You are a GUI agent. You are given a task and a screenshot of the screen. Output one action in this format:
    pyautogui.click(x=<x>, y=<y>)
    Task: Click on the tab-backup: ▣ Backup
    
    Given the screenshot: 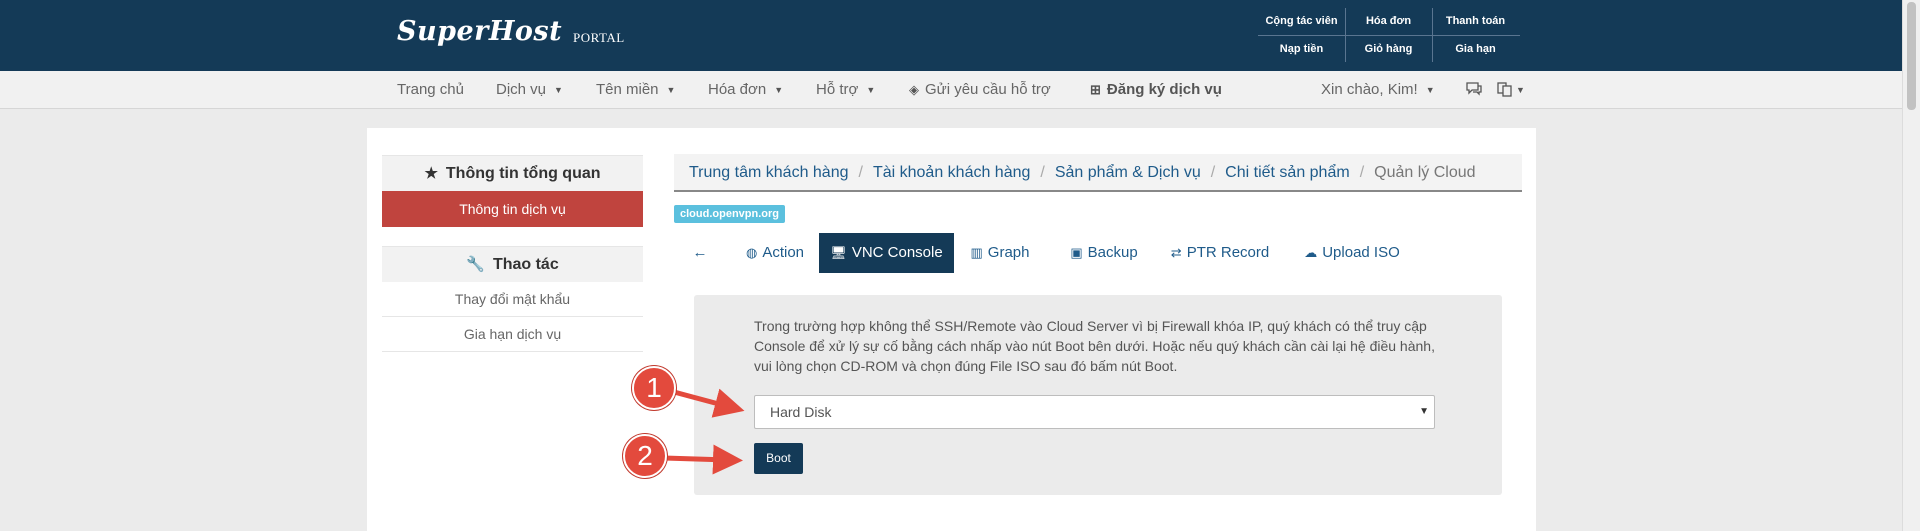 What is the action you would take?
    pyautogui.click(x=1104, y=253)
    